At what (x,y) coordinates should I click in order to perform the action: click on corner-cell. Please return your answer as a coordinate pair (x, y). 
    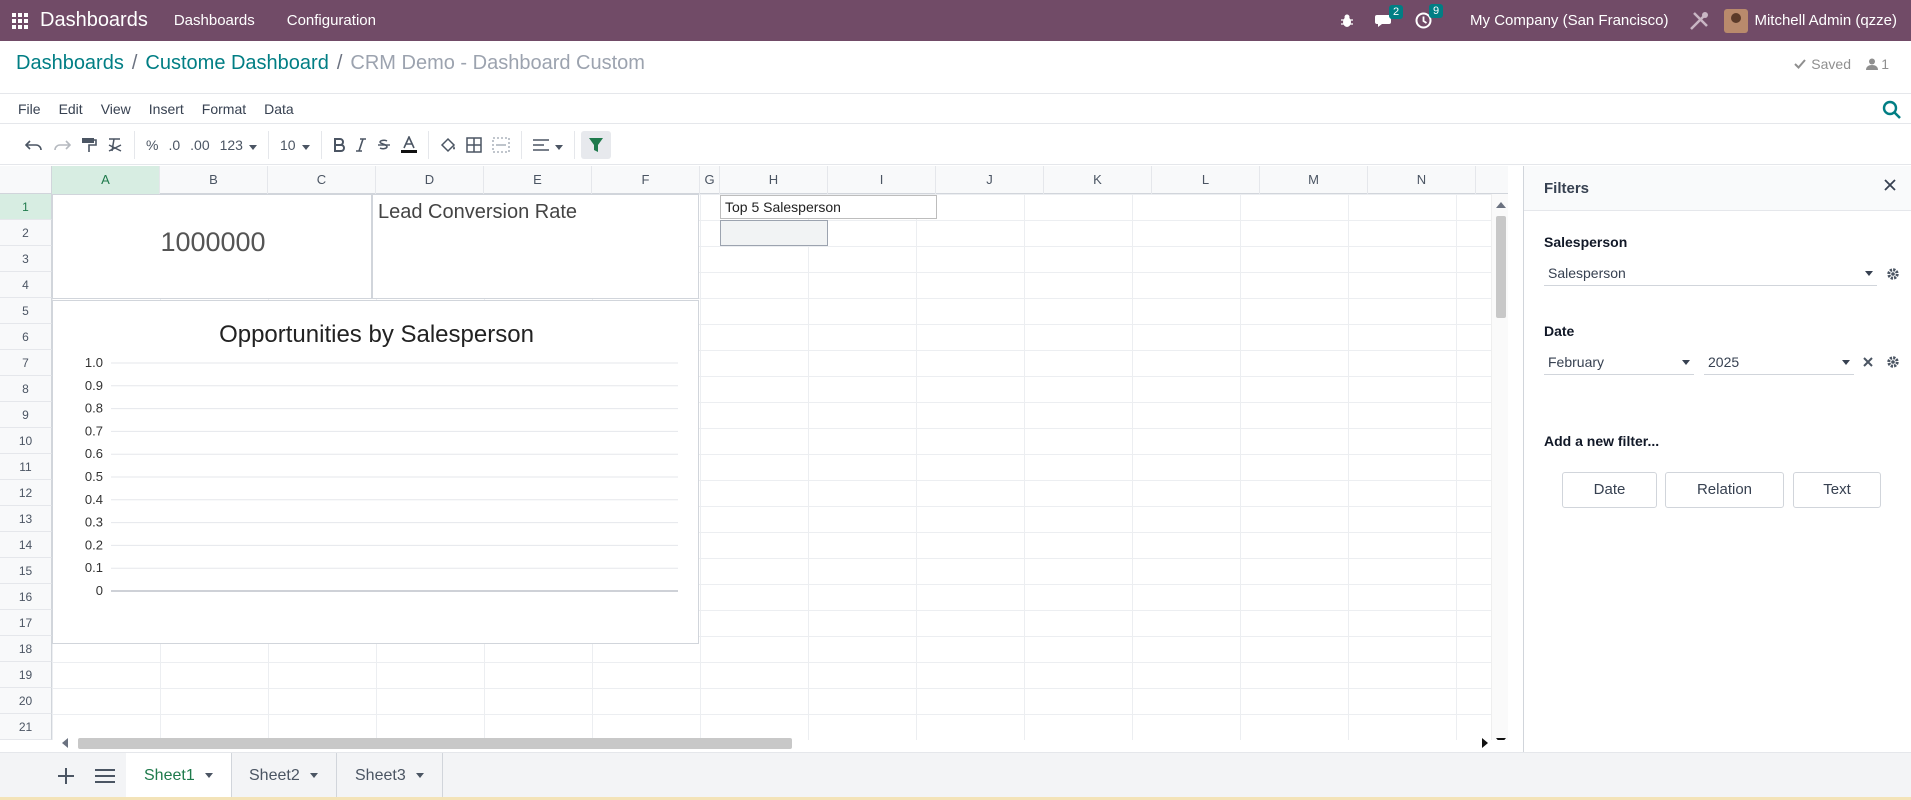
    Looking at the image, I should click on (26, 180).